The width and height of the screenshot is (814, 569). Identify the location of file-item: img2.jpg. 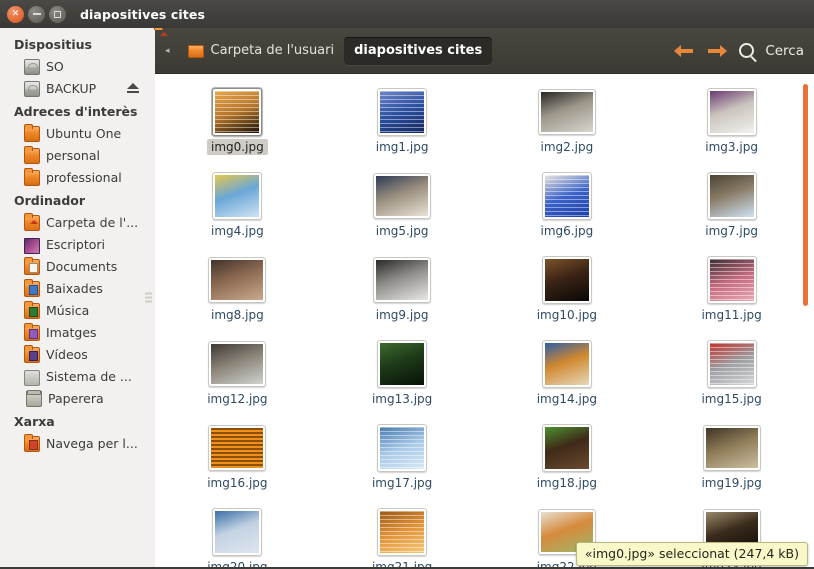
(567, 124).